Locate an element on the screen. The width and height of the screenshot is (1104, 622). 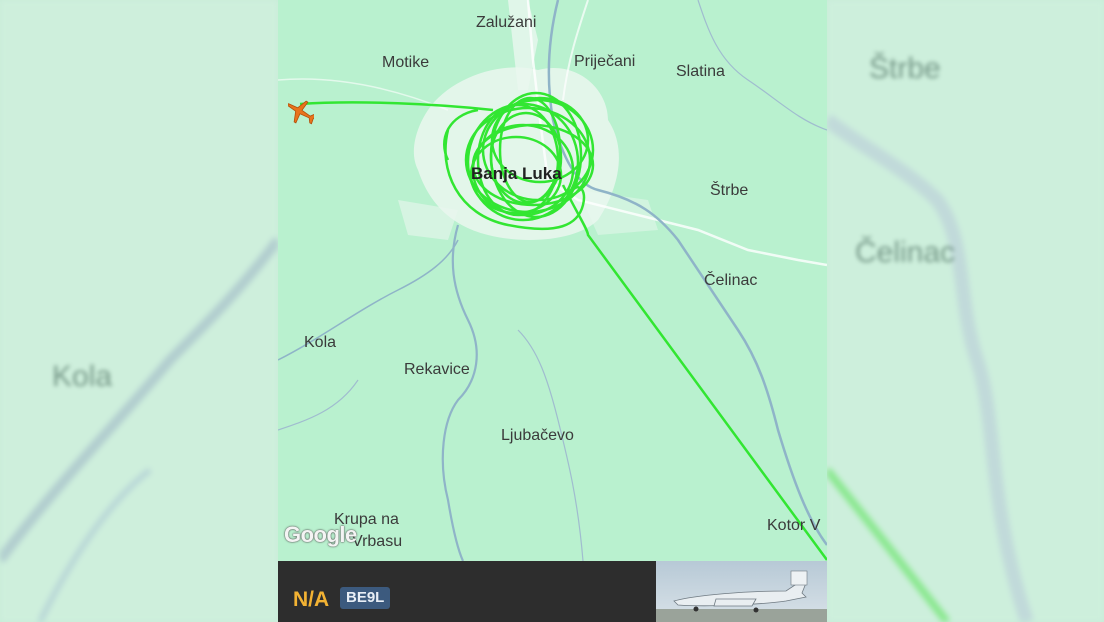
blurred-label-kola: Kola is located at coordinates (82, 376).